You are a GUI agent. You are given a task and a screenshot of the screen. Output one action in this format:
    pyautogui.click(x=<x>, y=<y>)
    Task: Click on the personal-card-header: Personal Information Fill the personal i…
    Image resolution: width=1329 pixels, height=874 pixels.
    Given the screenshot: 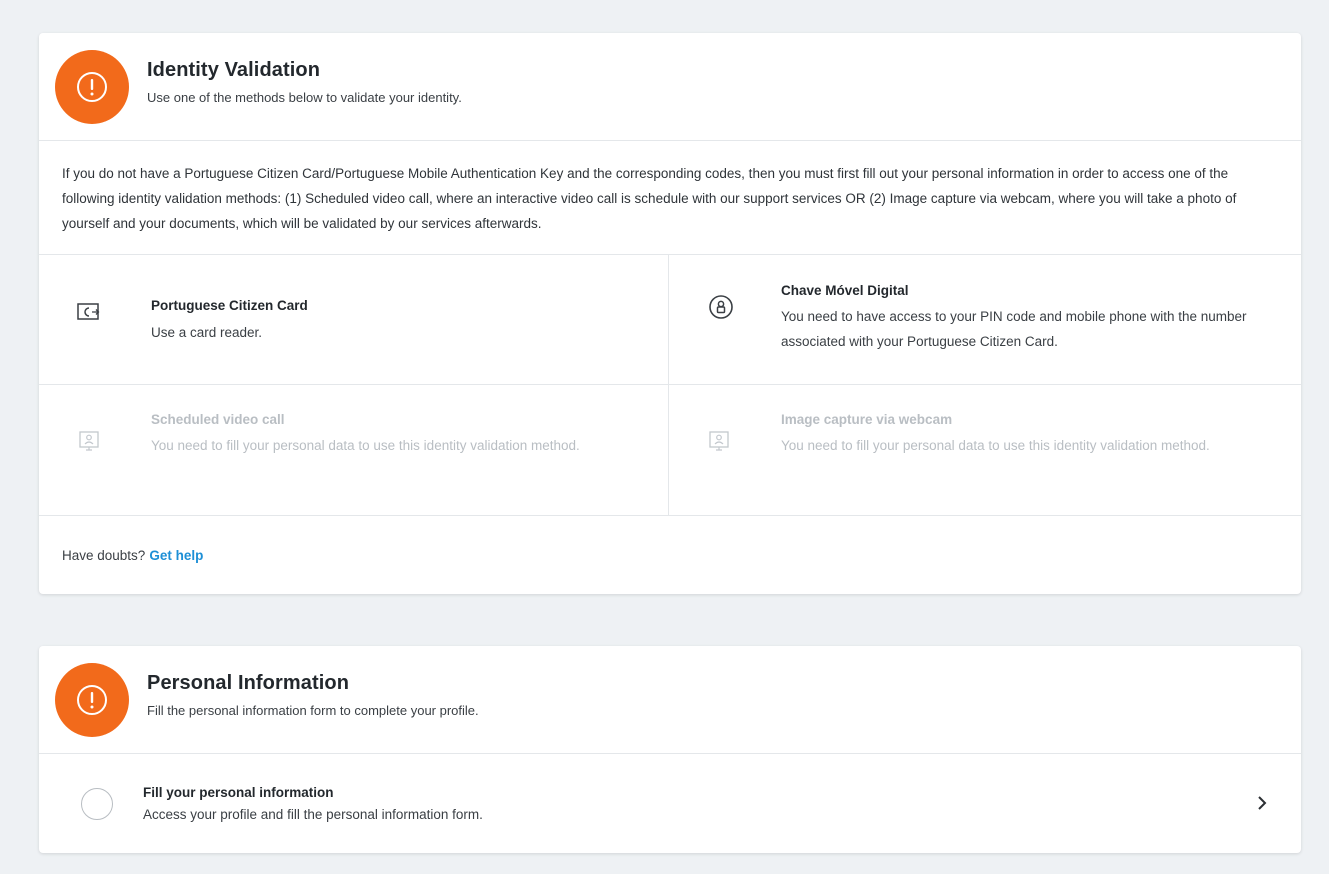 What is the action you would take?
    pyautogui.click(x=670, y=700)
    